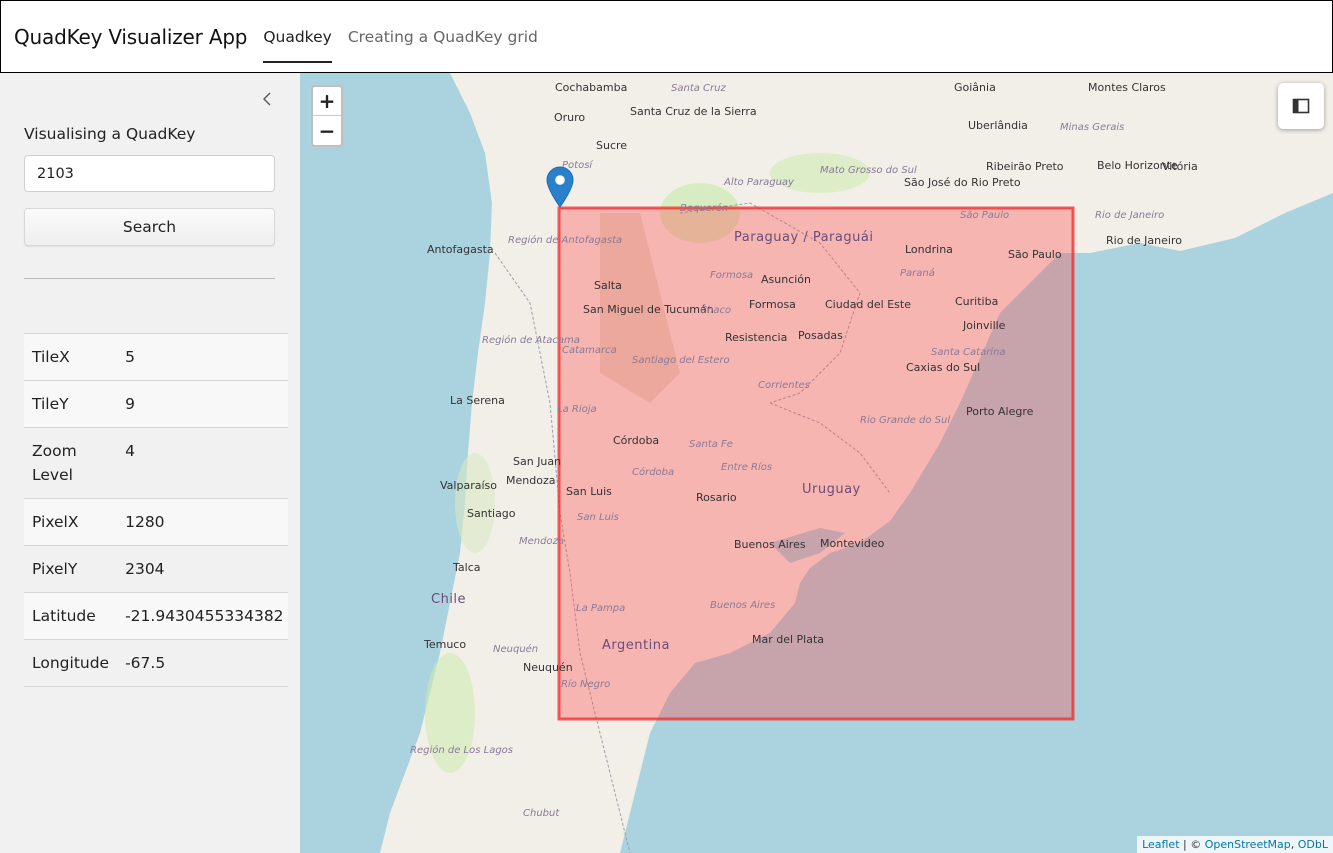 The width and height of the screenshot is (1333, 853). Describe the element at coordinates (831, 489) in the screenshot. I see `map-label-country: Uruguay` at that location.